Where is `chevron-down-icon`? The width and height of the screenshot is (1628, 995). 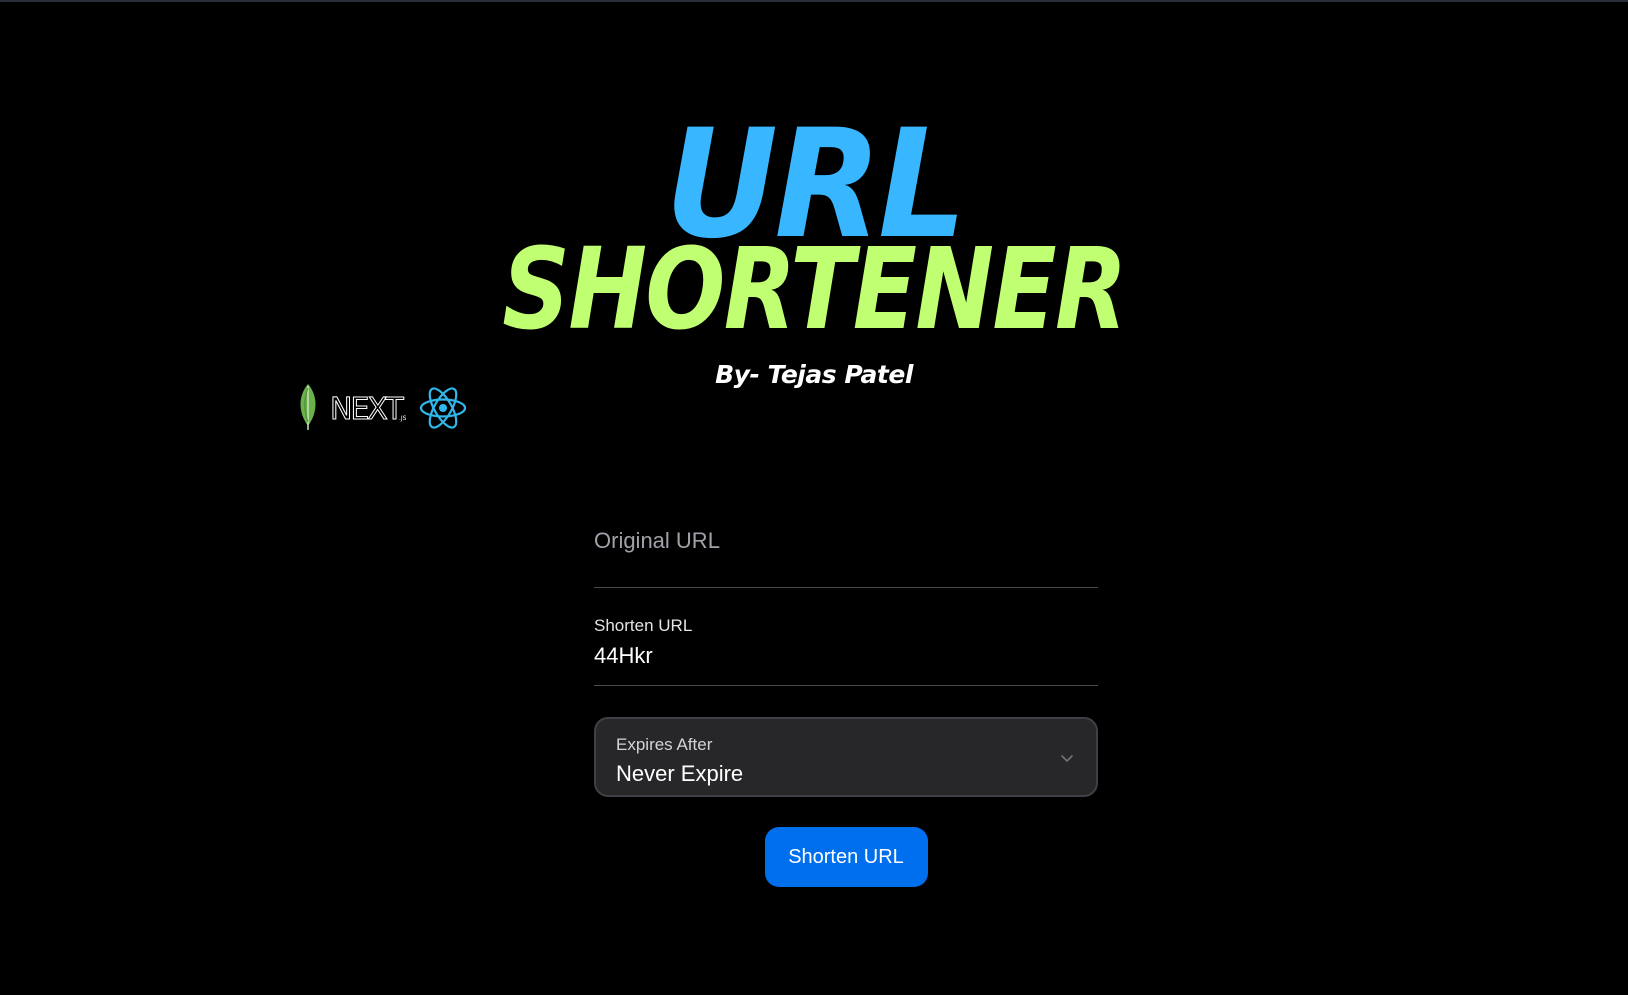
chevron-down-icon is located at coordinates (1067, 758).